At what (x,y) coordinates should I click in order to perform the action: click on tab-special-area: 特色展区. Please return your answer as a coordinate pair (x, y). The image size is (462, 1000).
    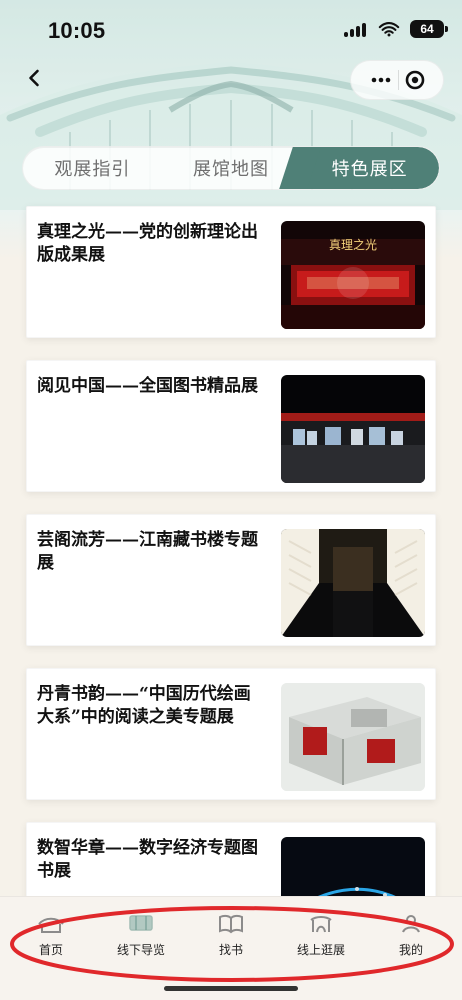
    Looking at the image, I should click on (369, 168).